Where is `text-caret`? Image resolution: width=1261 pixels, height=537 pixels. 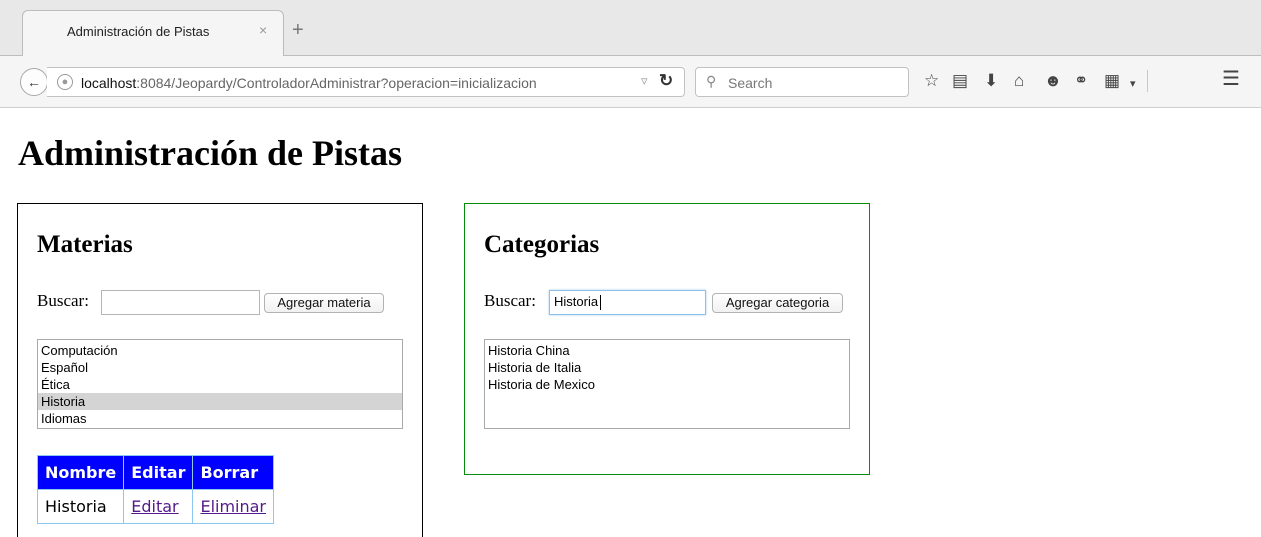
text-caret is located at coordinates (601, 303).